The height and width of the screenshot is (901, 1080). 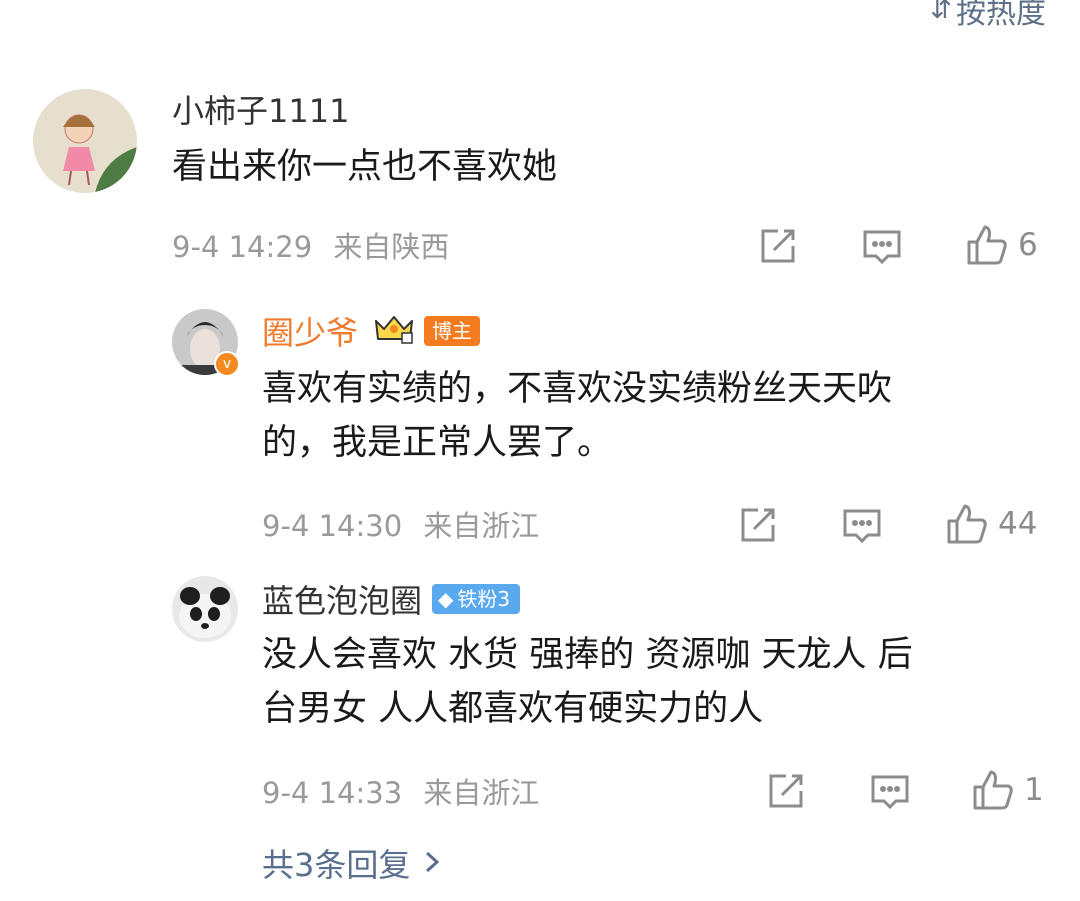 I want to click on sort-label: 按热度, so click(x=1001, y=15).